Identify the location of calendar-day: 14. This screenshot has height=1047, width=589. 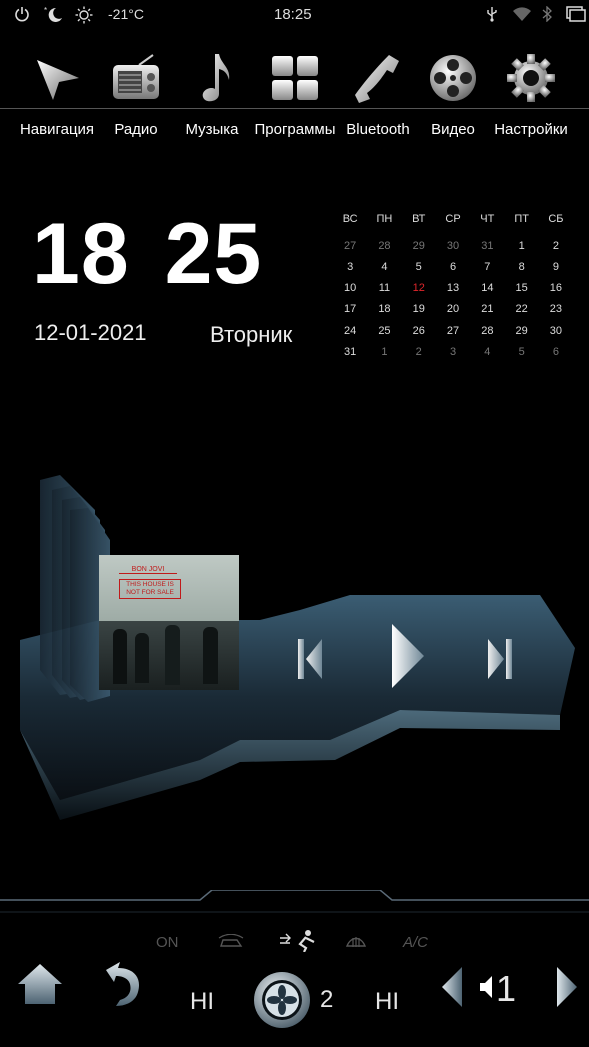
(487, 288).